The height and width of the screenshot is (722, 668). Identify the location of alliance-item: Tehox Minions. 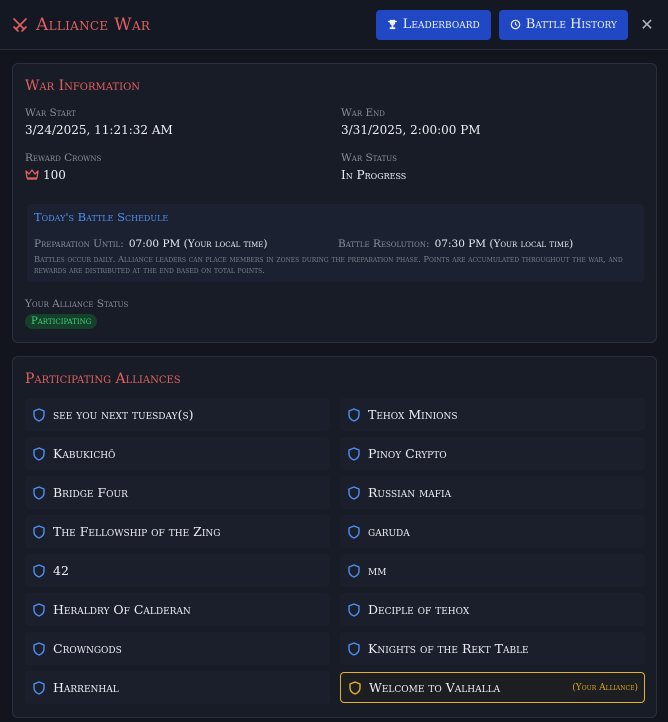
(492, 414).